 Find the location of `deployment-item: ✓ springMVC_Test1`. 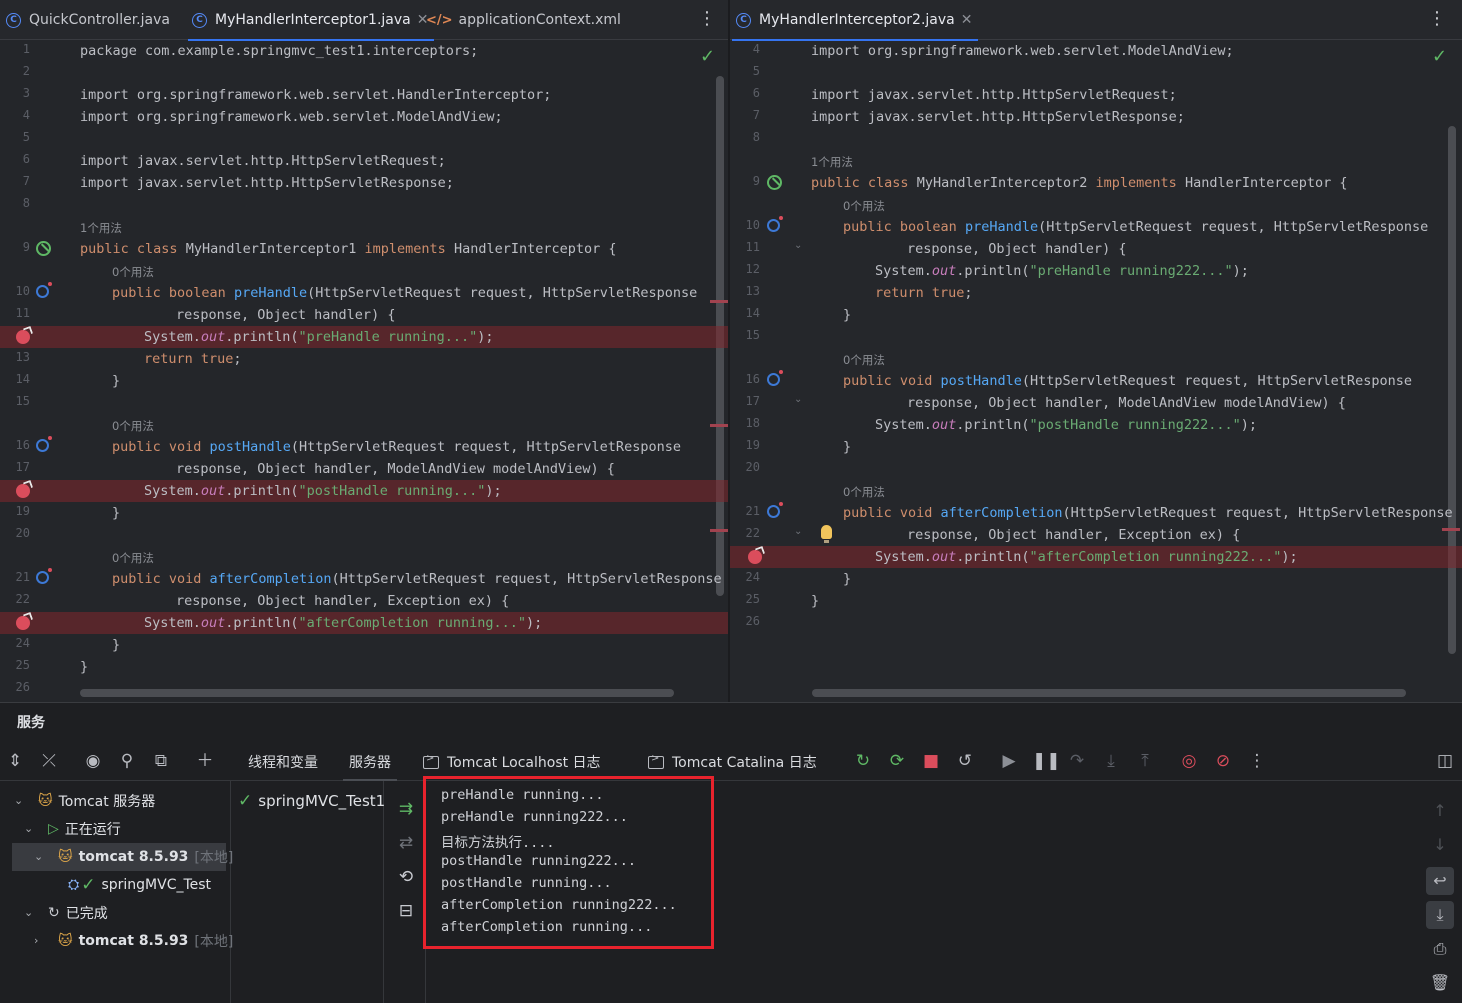

deployment-item: ✓ springMVC_Test1 is located at coordinates (311, 801).